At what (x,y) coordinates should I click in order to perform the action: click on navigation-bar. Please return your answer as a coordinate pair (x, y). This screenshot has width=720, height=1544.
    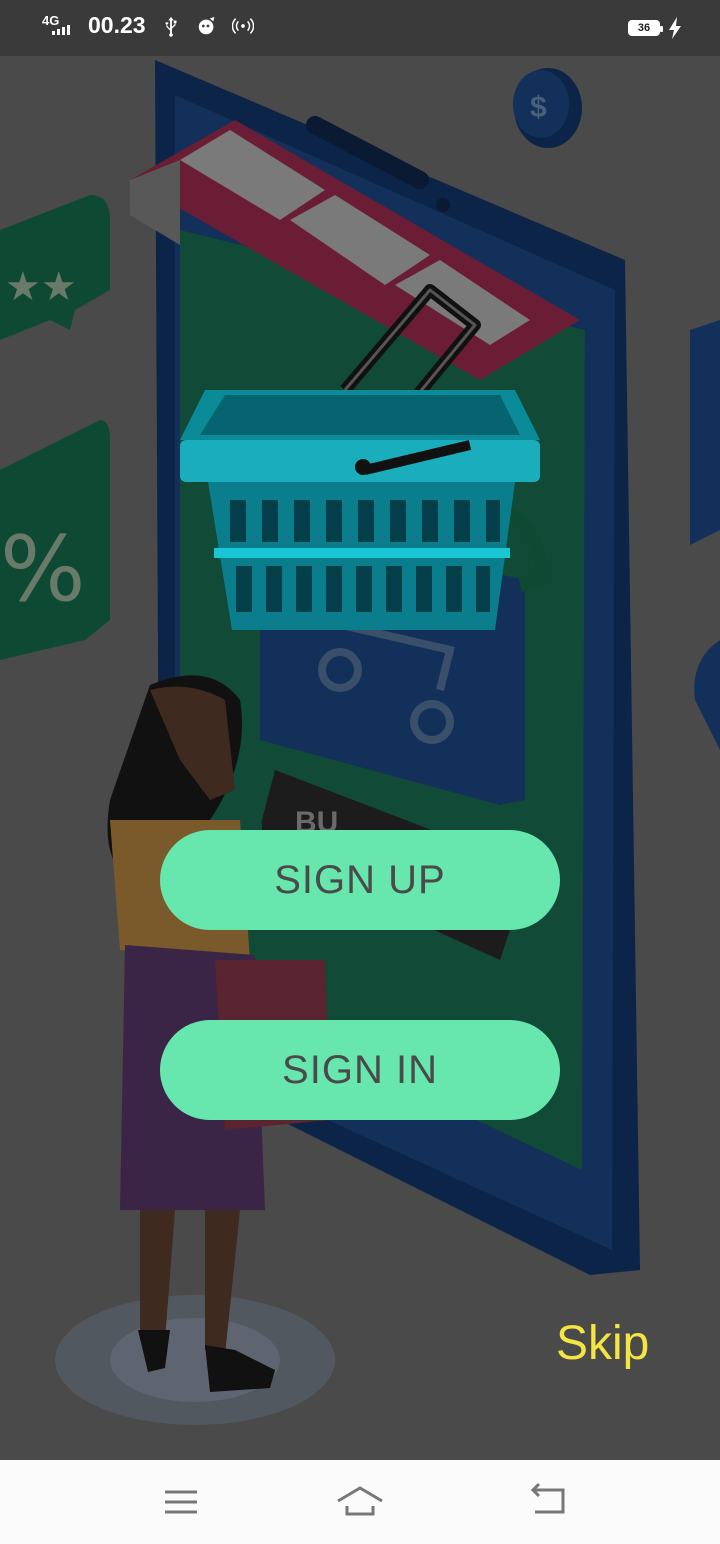
    Looking at the image, I should click on (360, 1502).